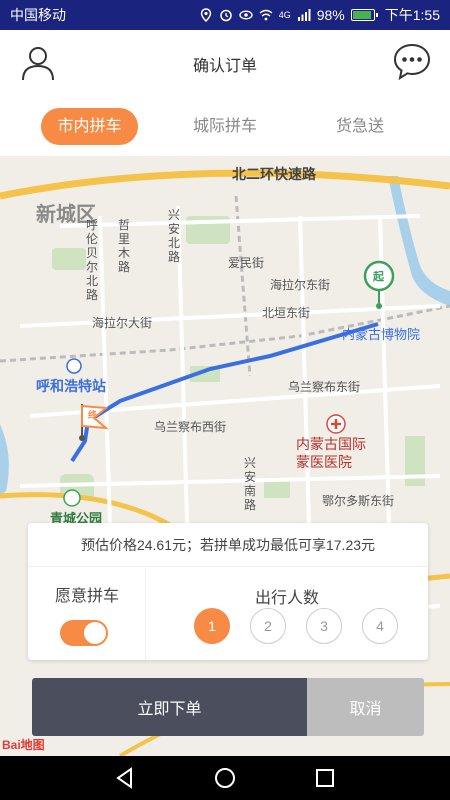  I want to click on user-profile-button, so click(38, 62).